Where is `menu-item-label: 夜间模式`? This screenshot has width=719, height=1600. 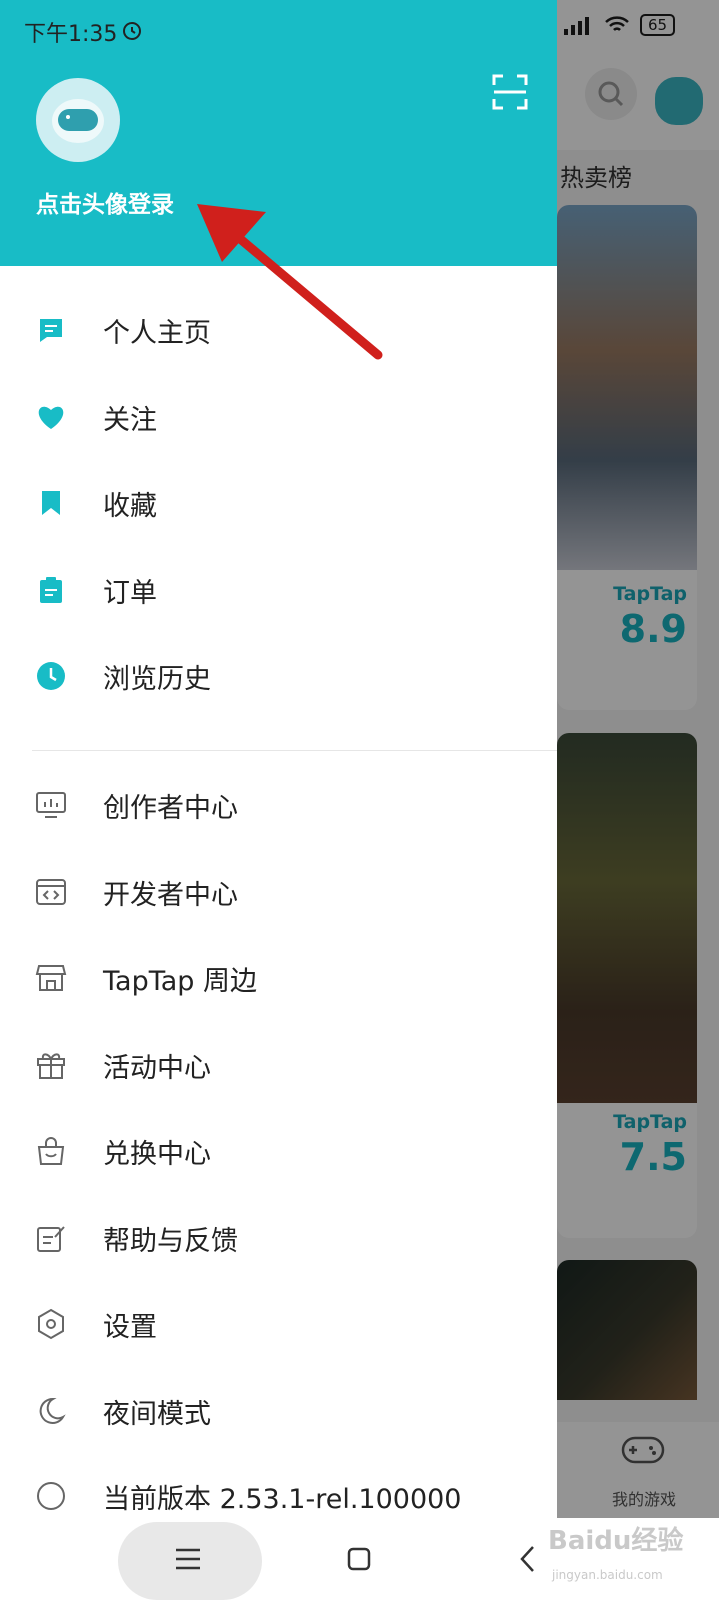 menu-item-label: 夜间模式 is located at coordinates (157, 1414).